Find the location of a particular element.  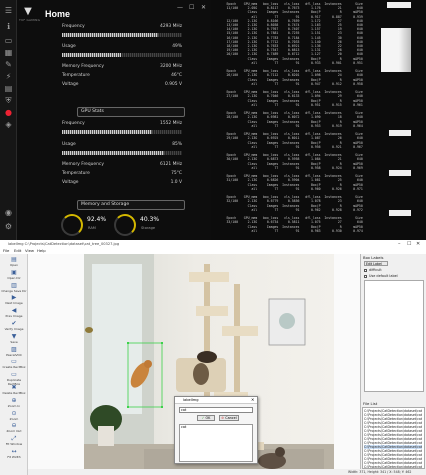

tool-label: Delete RectBox is located at coordinates (14, 393).